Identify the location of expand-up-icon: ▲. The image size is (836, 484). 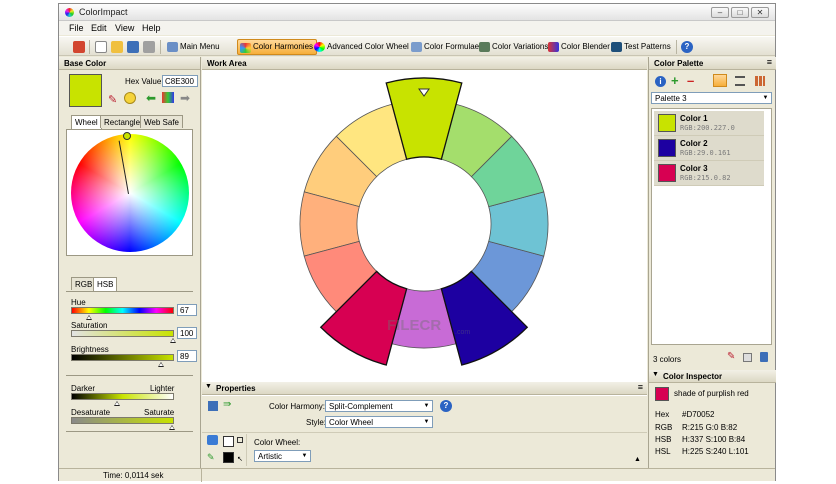
(637, 459).